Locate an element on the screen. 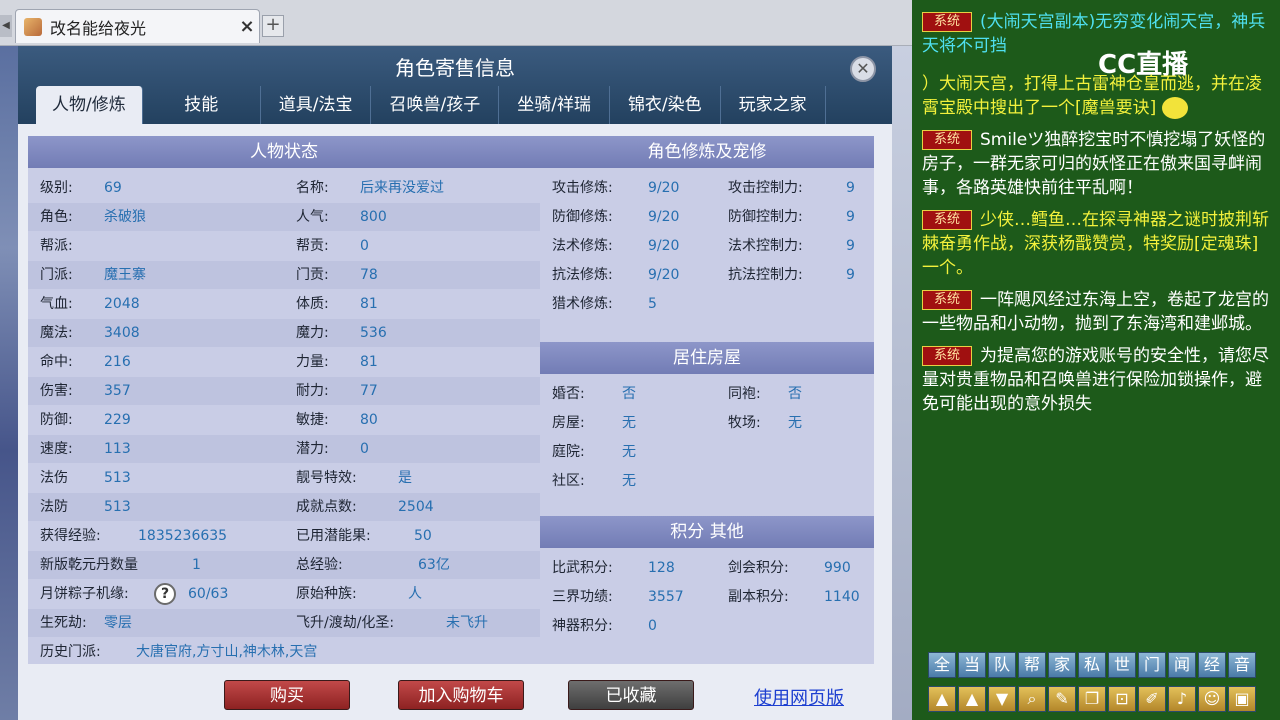 This screenshot has height=720, width=1280. help-icon: ? is located at coordinates (165, 594).